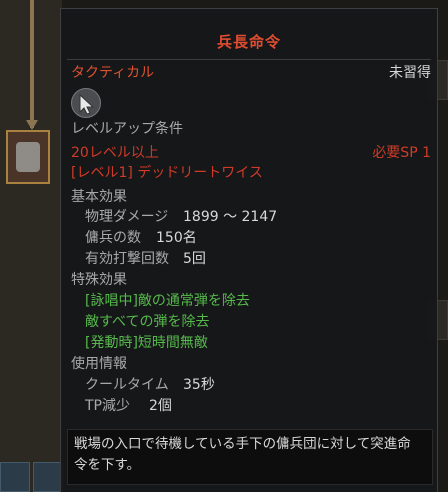 This screenshot has height=492, width=448. Describe the element at coordinates (194, 259) in the screenshot. I see `stat-value: 5回` at that location.